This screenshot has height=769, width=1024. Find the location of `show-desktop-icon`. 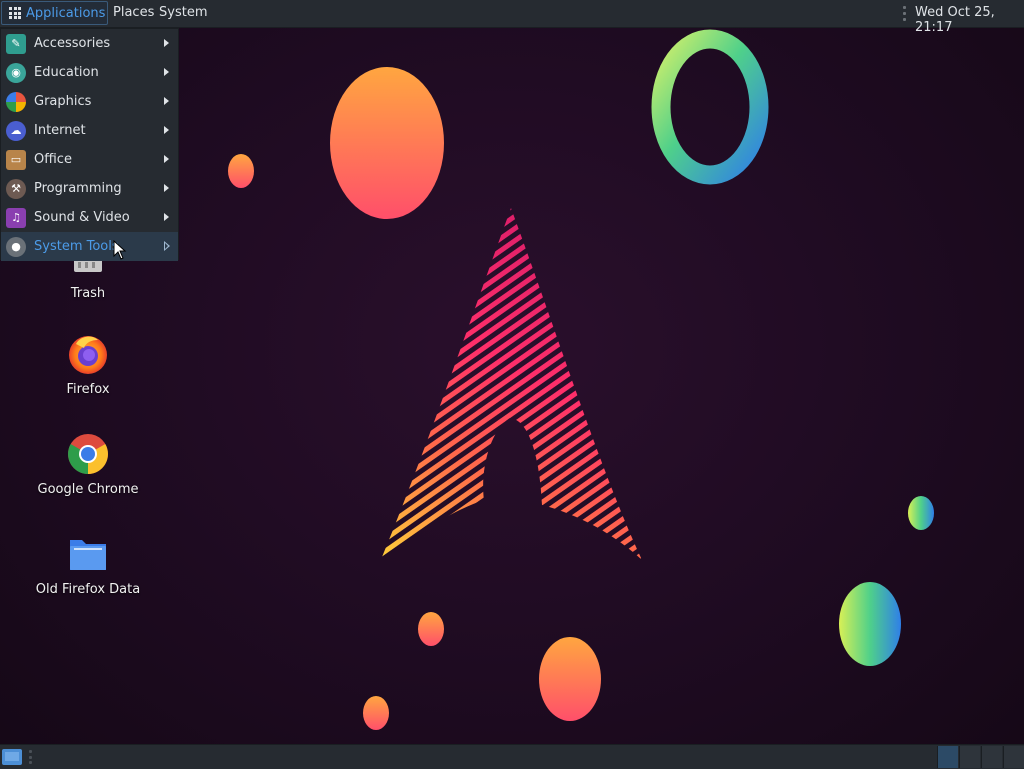

show-desktop-icon is located at coordinates (12, 757).